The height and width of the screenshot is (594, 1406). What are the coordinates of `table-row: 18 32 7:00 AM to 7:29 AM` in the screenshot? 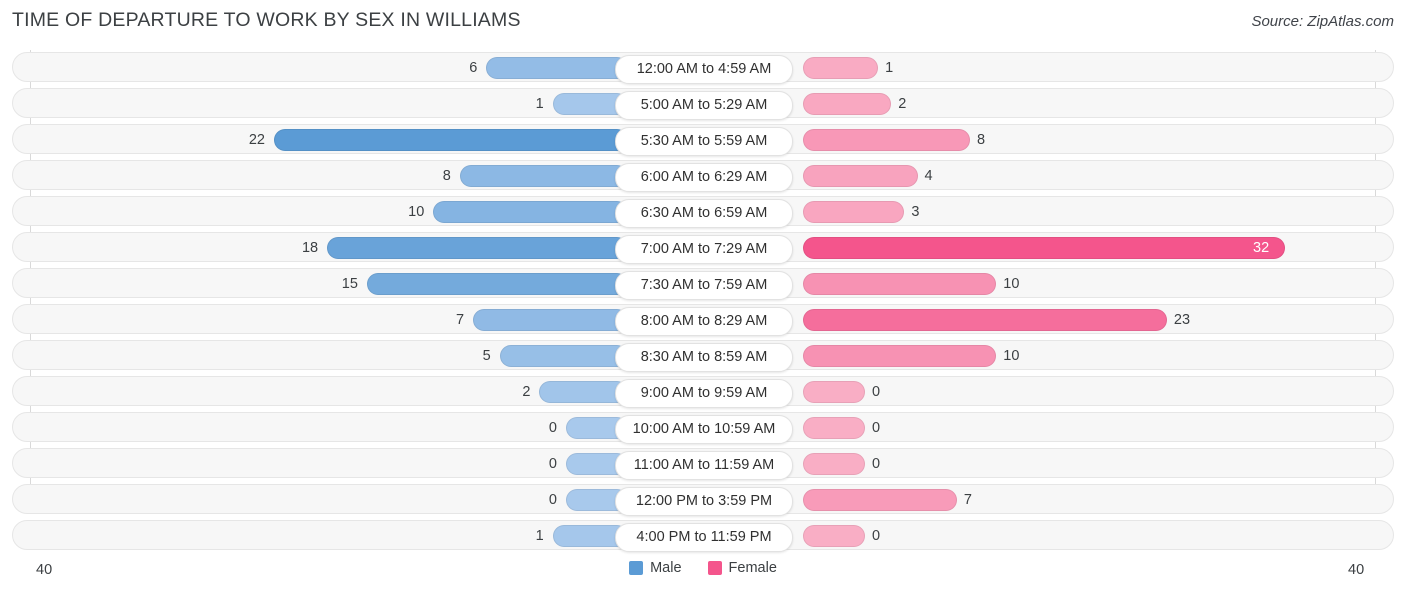 It's located at (703, 248).